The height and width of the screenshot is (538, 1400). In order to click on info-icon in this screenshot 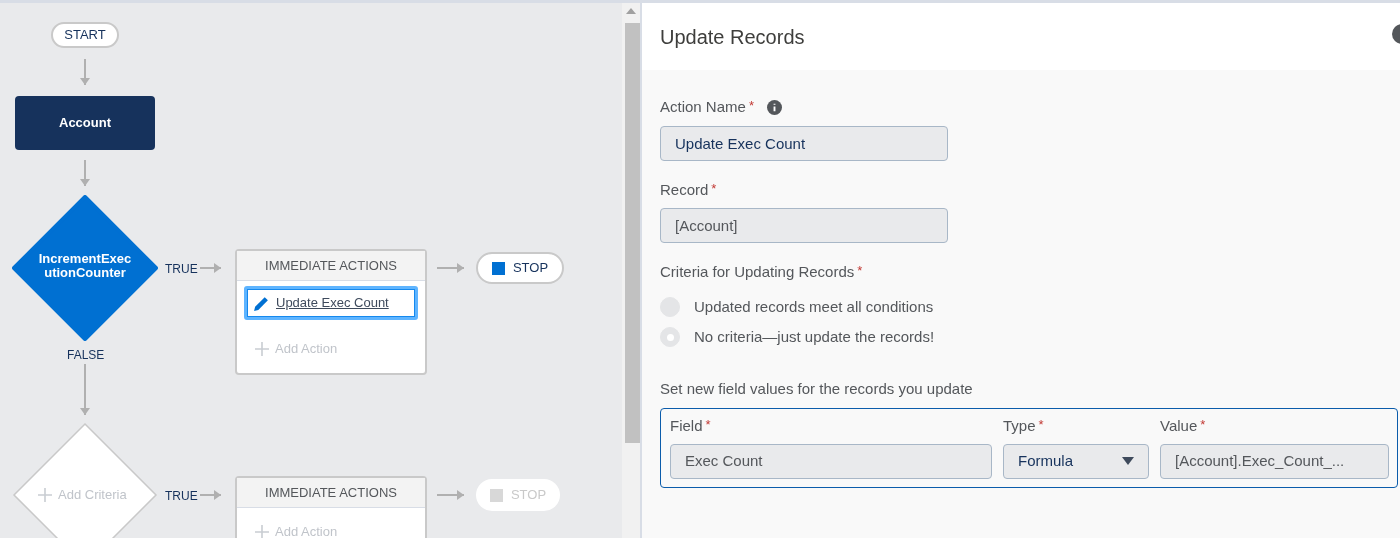, I will do `click(774, 107)`.